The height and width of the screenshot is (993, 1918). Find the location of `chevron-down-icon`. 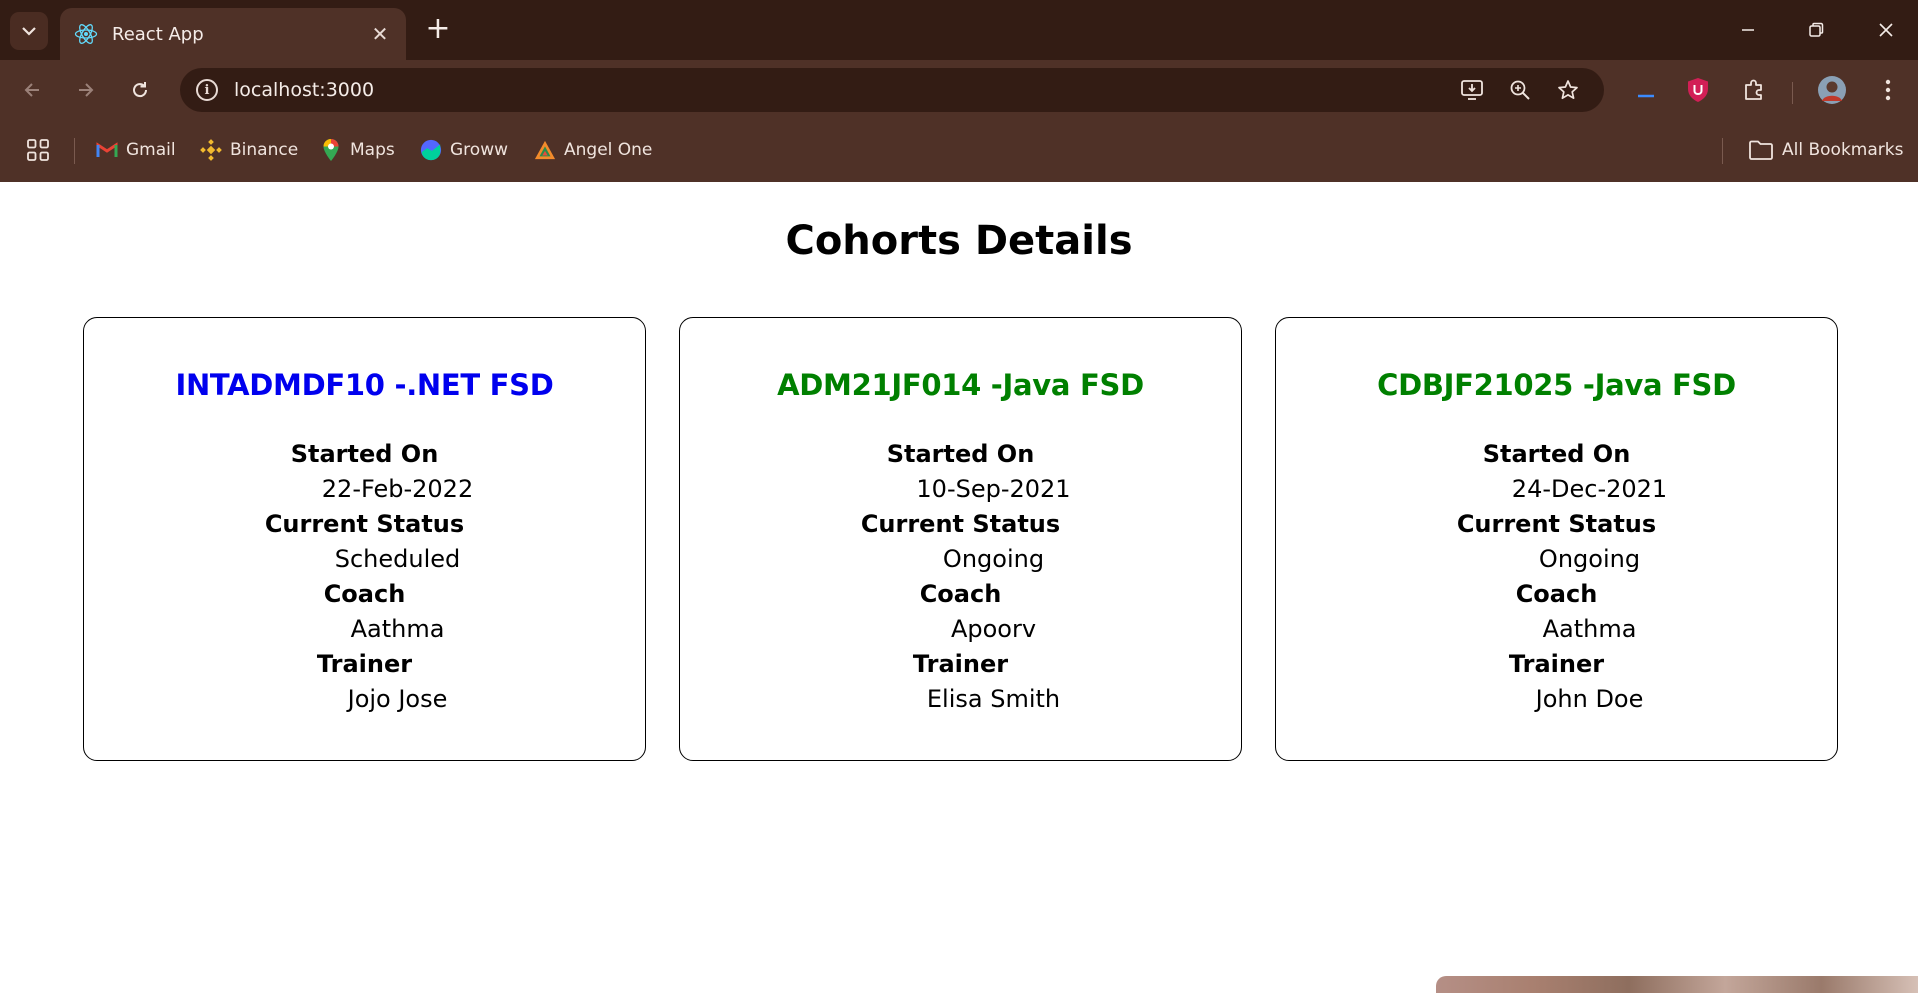

chevron-down-icon is located at coordinates (29, 31).